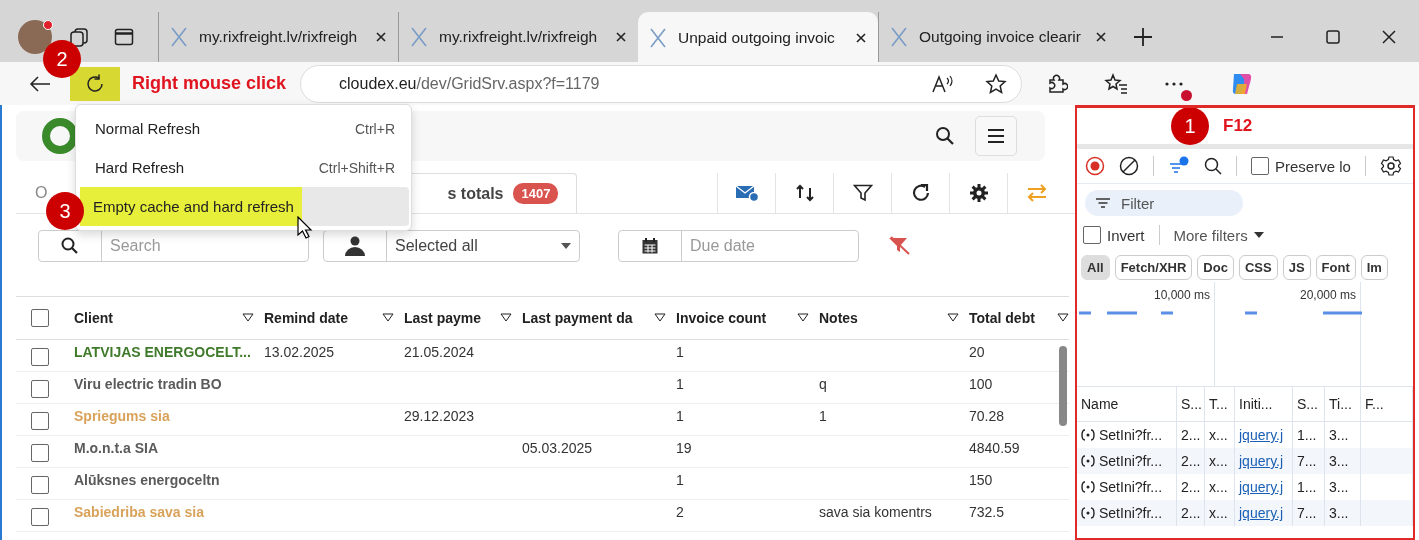  Describe the element at coordinates (943, 83) in the screenshot. I see `read-aloud-icon` at that location.